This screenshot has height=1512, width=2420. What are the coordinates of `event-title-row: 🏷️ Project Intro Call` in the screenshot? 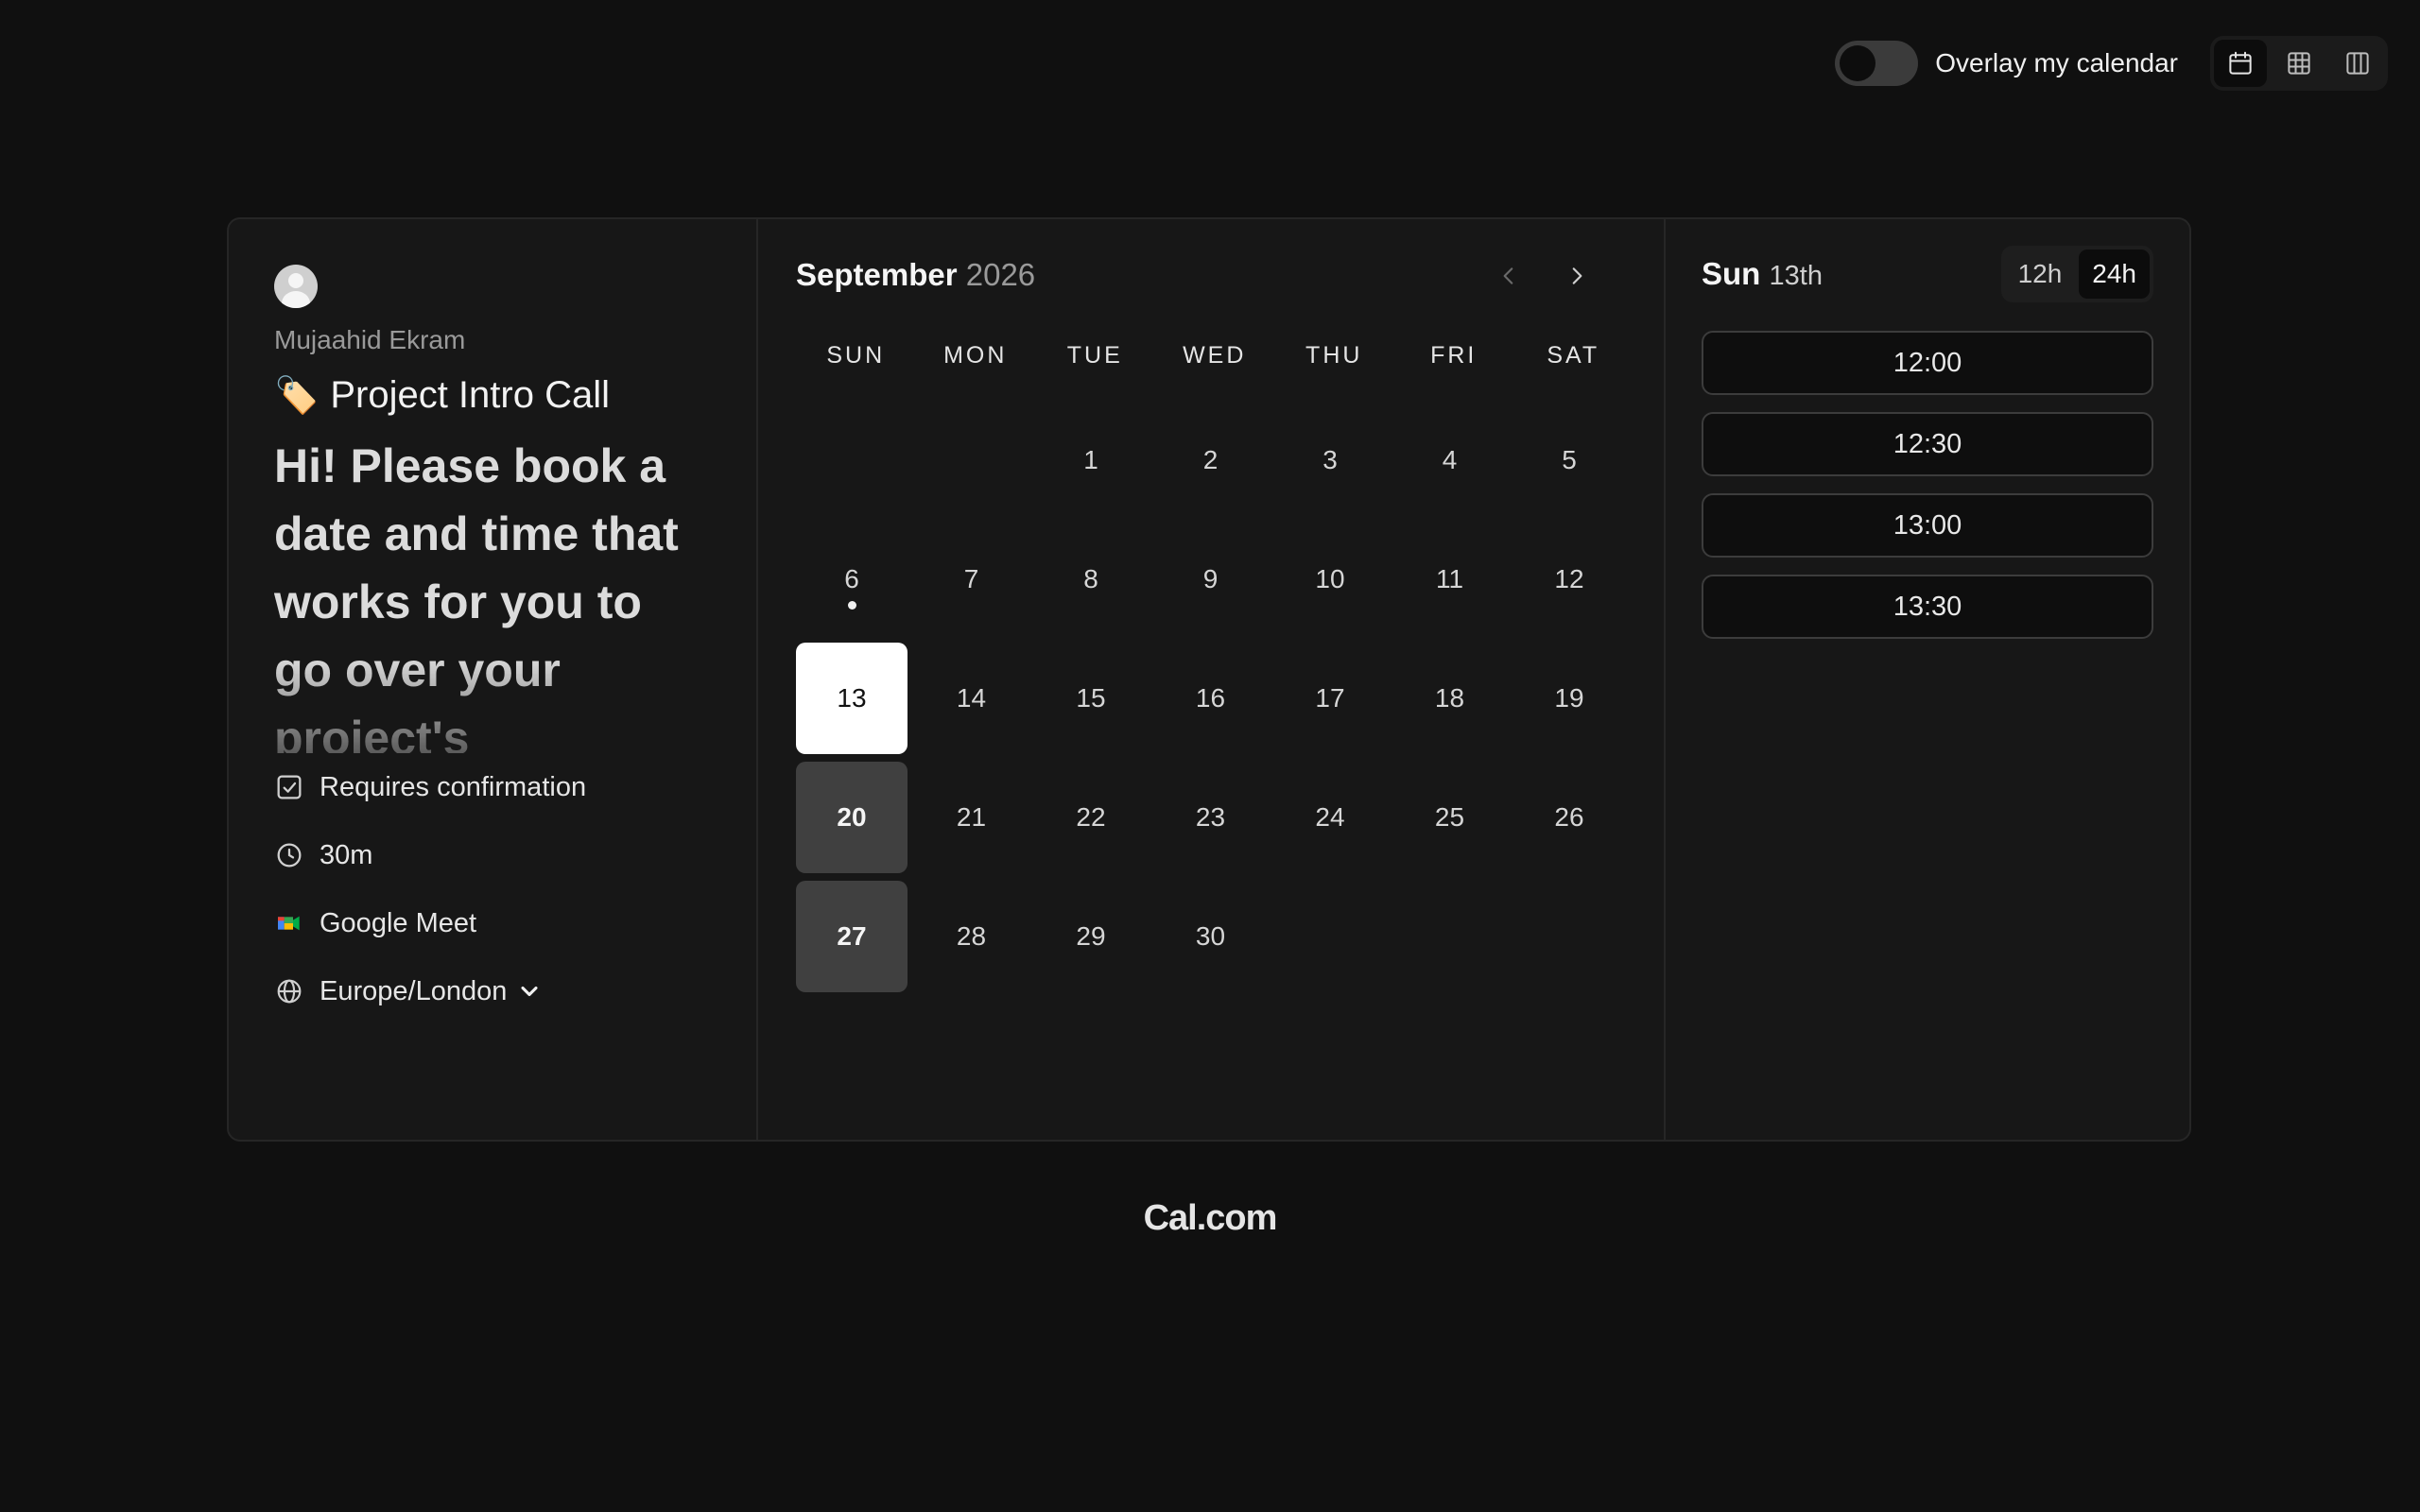 It's located at (493, 395).